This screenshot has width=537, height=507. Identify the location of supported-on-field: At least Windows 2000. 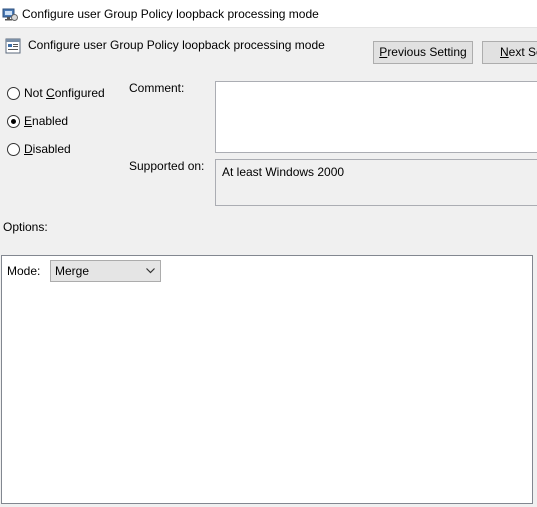
(376, 182).